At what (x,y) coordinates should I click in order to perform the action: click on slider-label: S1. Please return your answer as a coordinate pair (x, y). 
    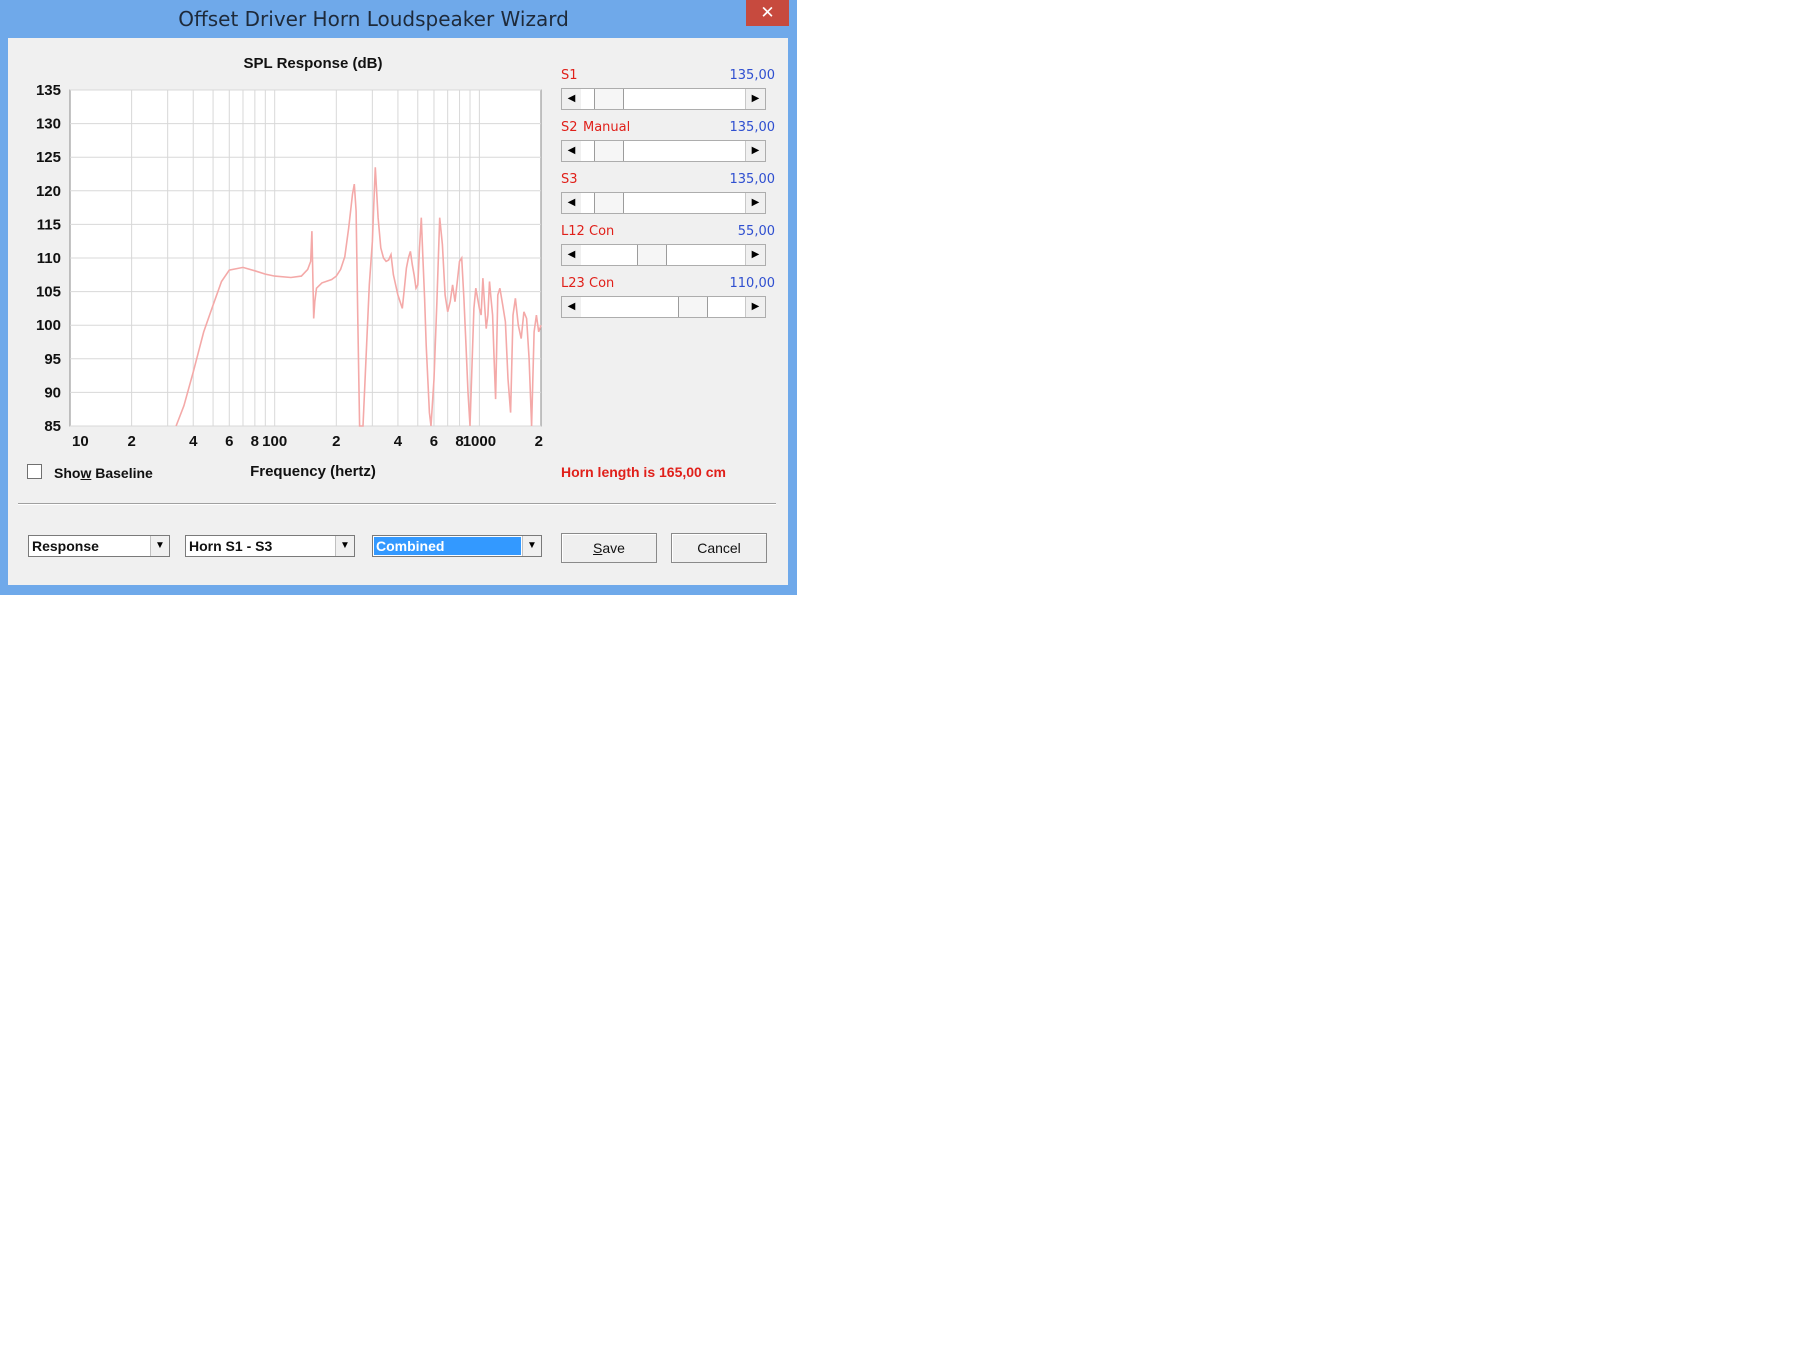
    Looking at the image, I should click on (569, 75).